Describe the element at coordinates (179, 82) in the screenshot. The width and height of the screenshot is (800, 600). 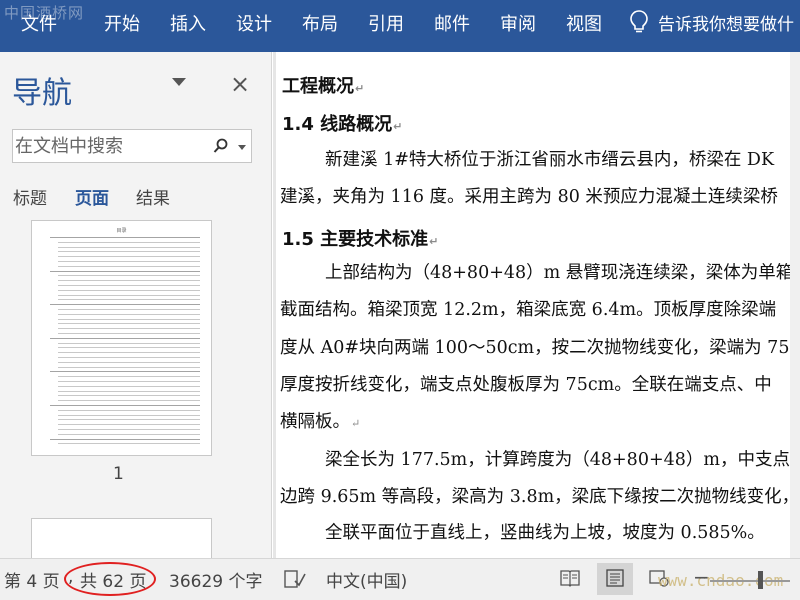
I see `nav-options-dropdown-icon` at that location.